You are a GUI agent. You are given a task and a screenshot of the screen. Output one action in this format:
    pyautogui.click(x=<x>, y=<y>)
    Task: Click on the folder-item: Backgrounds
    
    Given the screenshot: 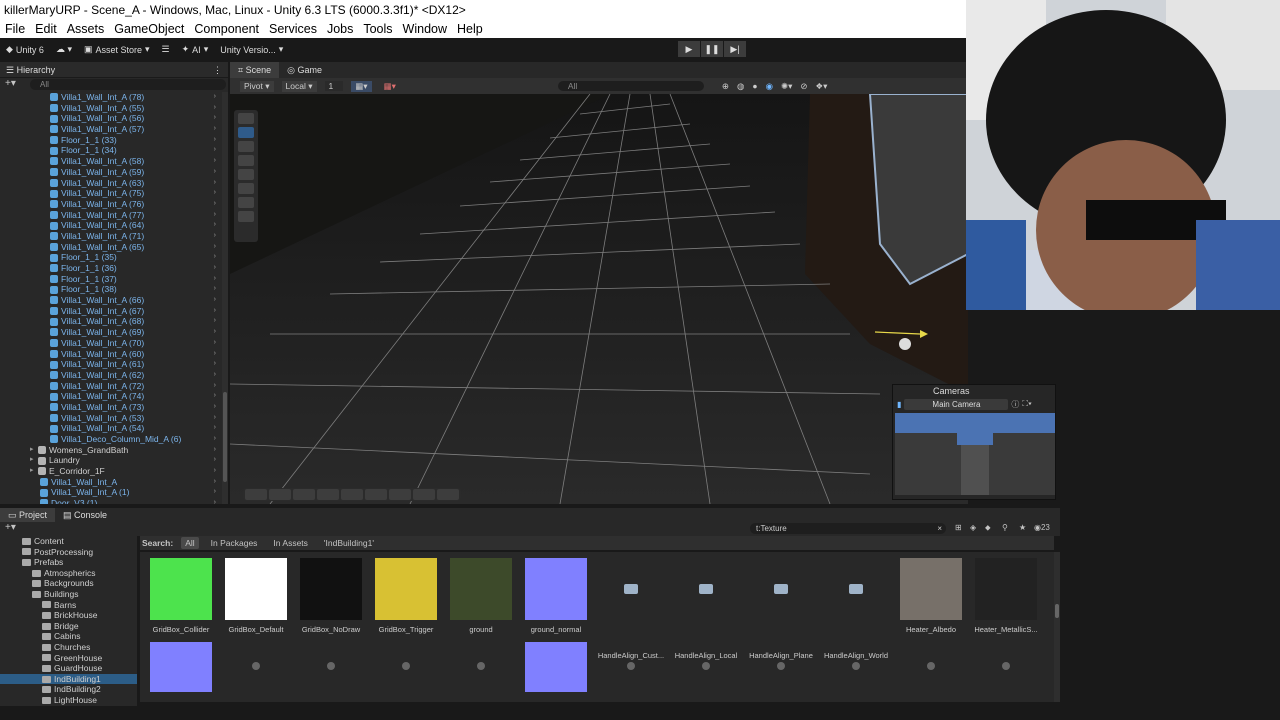 What is the action you would take?
    pyautogui.click(x=68, y=583)
    